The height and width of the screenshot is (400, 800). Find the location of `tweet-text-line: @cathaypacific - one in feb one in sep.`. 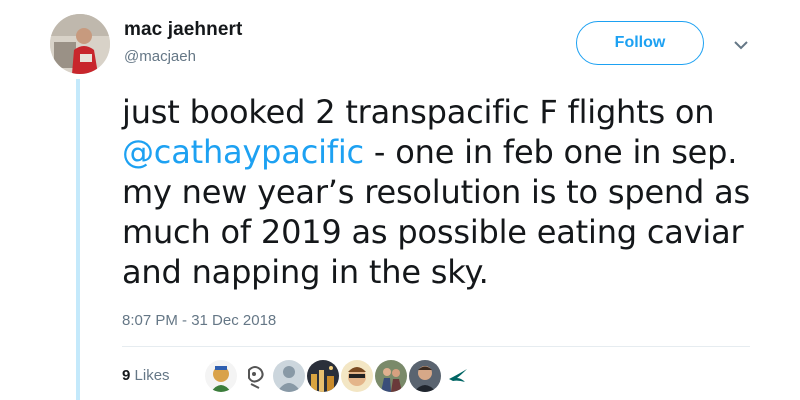

tweet-text-line: @cathaypacific - one in feb one in sep. is located at coordinates (442, 152).